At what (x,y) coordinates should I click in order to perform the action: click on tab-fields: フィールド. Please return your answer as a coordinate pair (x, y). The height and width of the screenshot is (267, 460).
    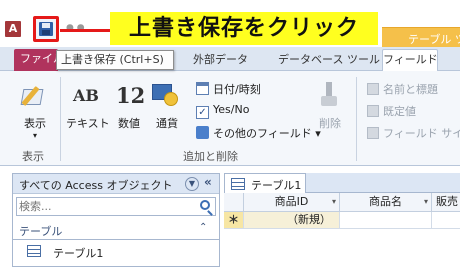
    Looking at the image, I should click on (410, 60).